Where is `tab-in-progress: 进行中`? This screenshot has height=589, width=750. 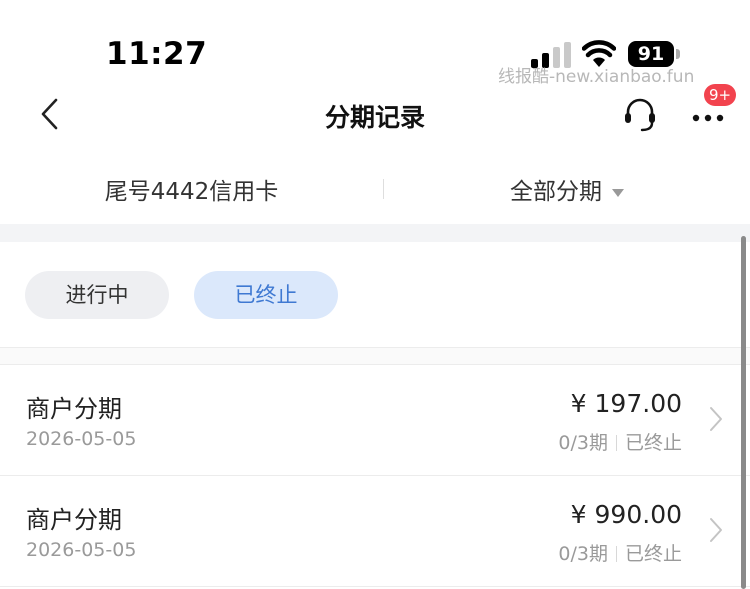
tab-in-progress: 进行中 is located at coordinates (97, 295).